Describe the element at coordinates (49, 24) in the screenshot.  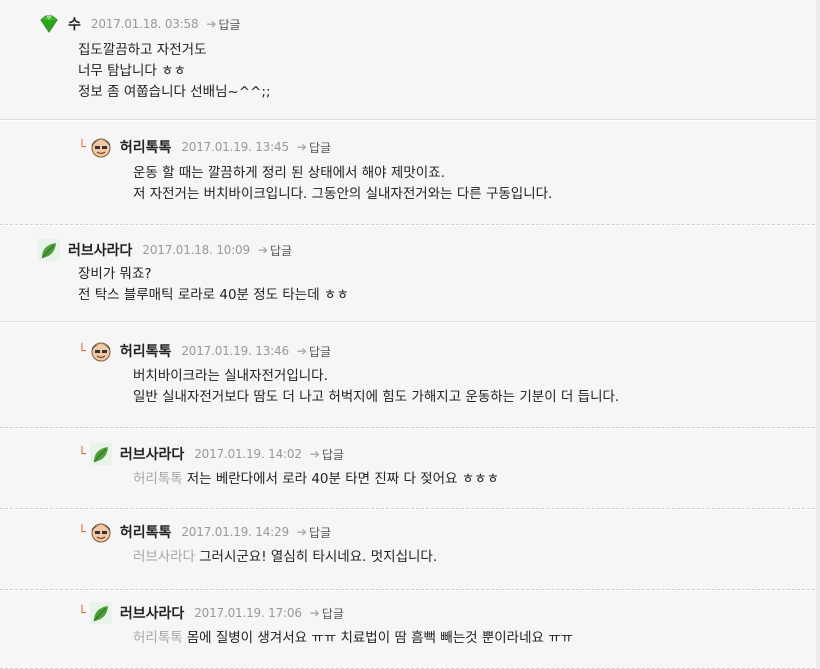
I see `gem-avatar-icon` at that location.